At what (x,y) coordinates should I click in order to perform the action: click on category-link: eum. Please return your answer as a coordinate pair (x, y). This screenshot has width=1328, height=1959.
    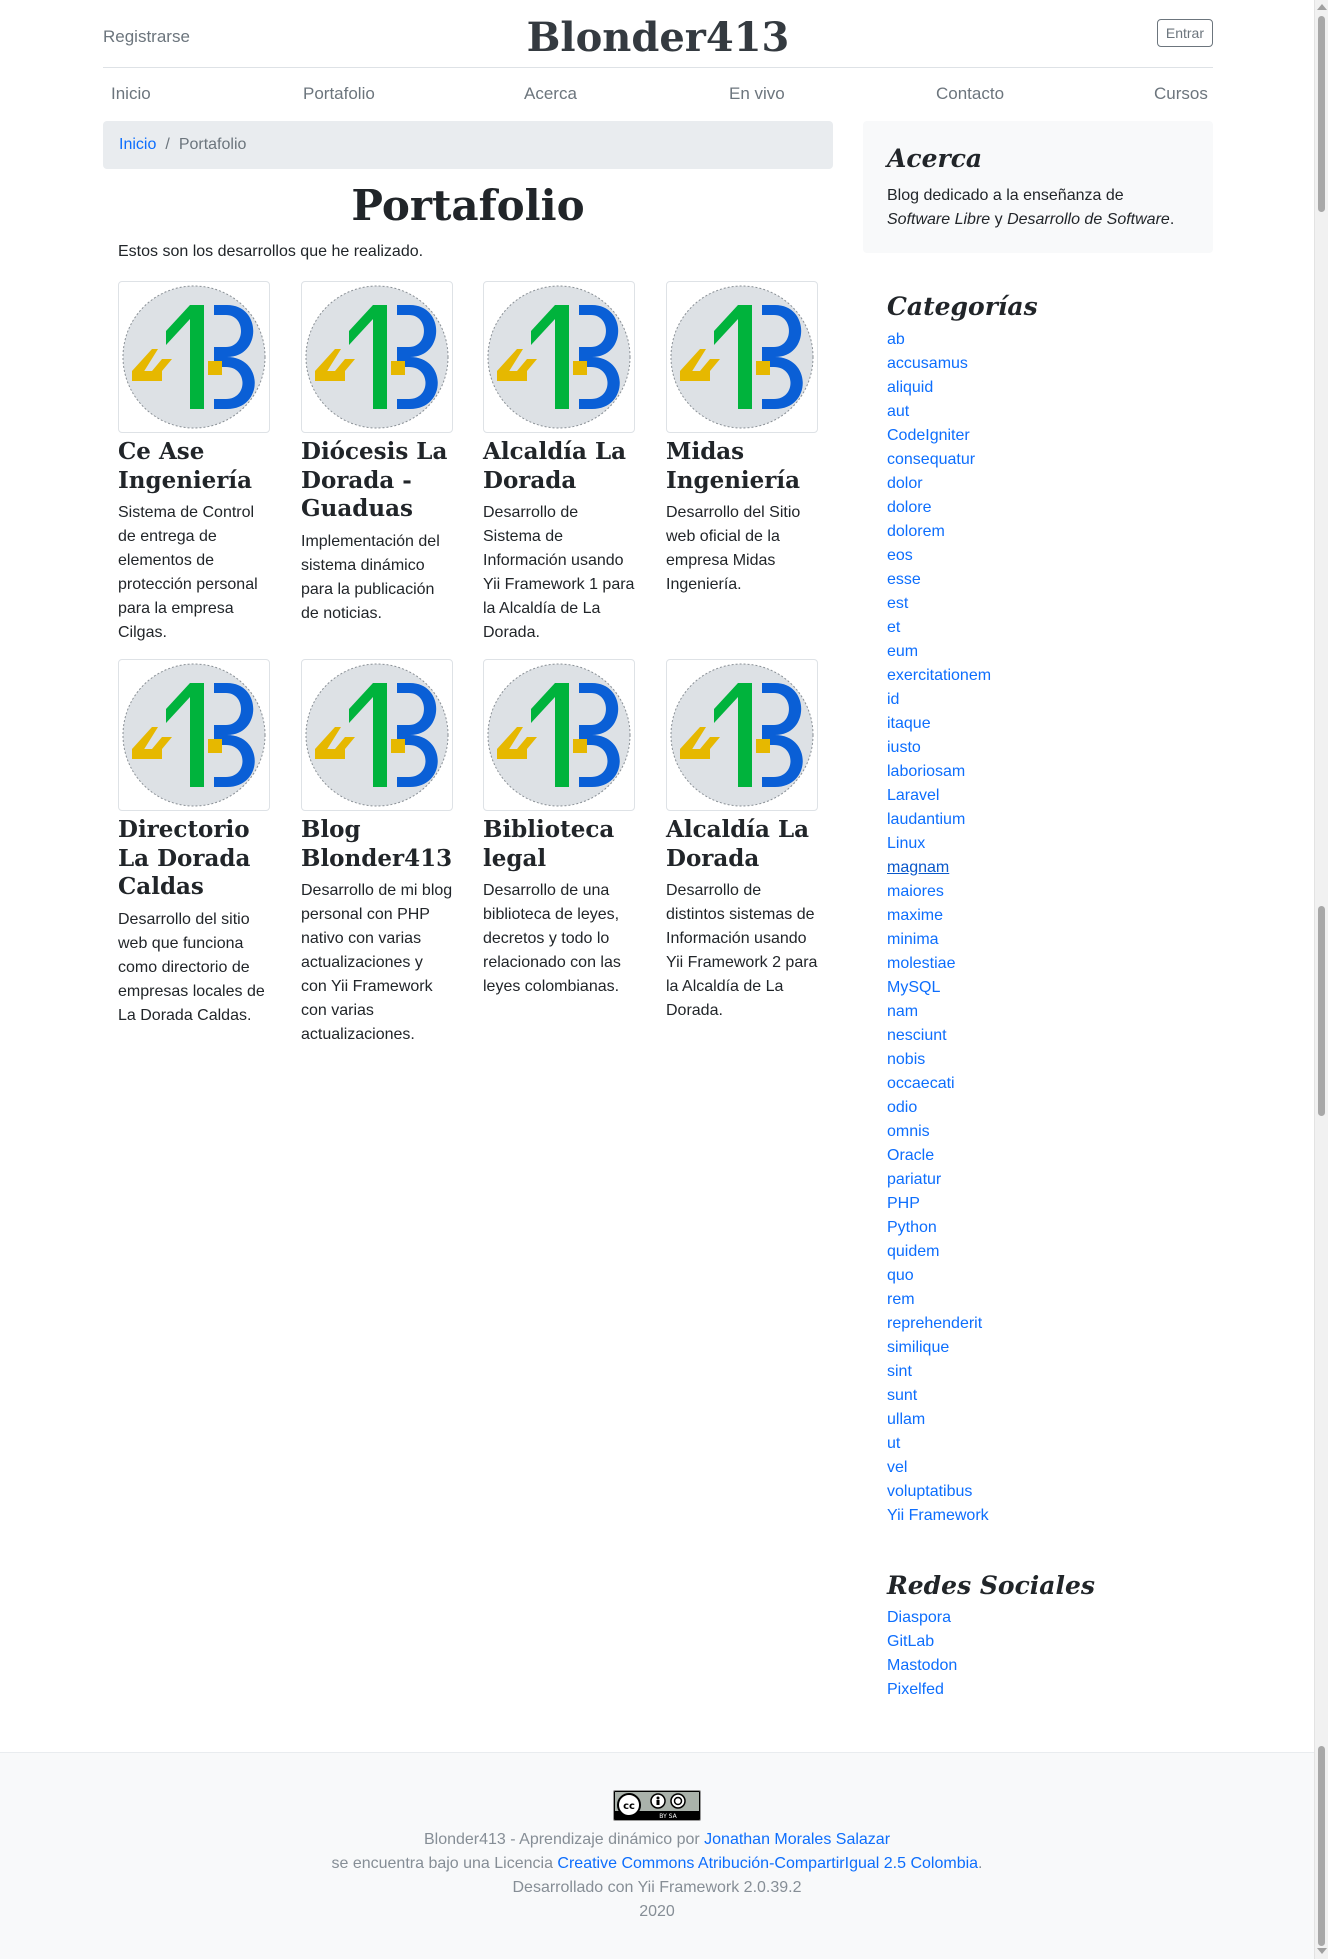
    Looking at the image, I should click on (902, 651).